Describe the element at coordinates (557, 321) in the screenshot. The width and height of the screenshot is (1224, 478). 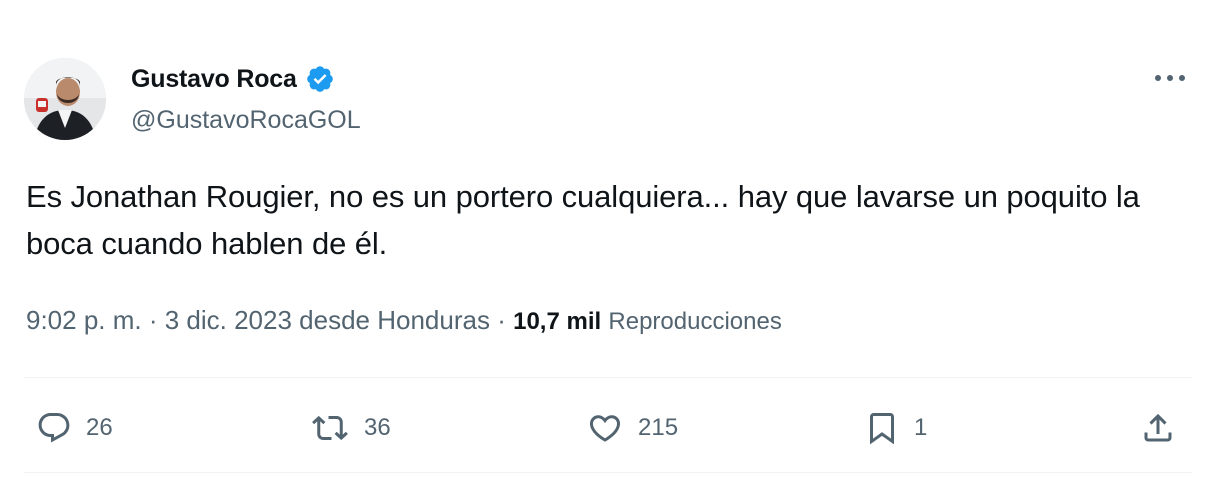
I see `views-count: 10,7 mil` at that location.